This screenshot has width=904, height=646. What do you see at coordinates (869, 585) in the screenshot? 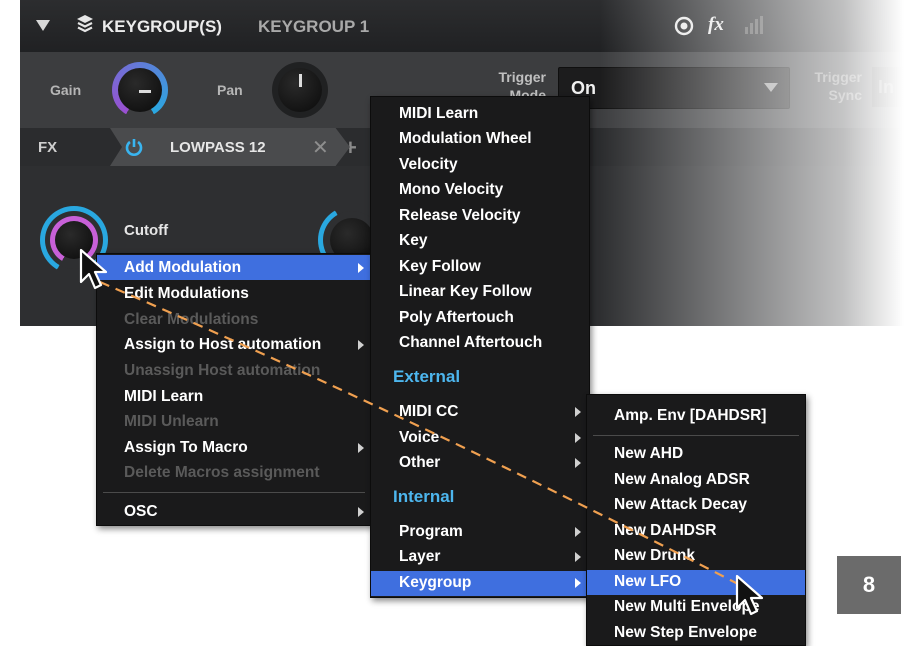
I see `step-number-badge: 8` at bounding box center [869, 585].